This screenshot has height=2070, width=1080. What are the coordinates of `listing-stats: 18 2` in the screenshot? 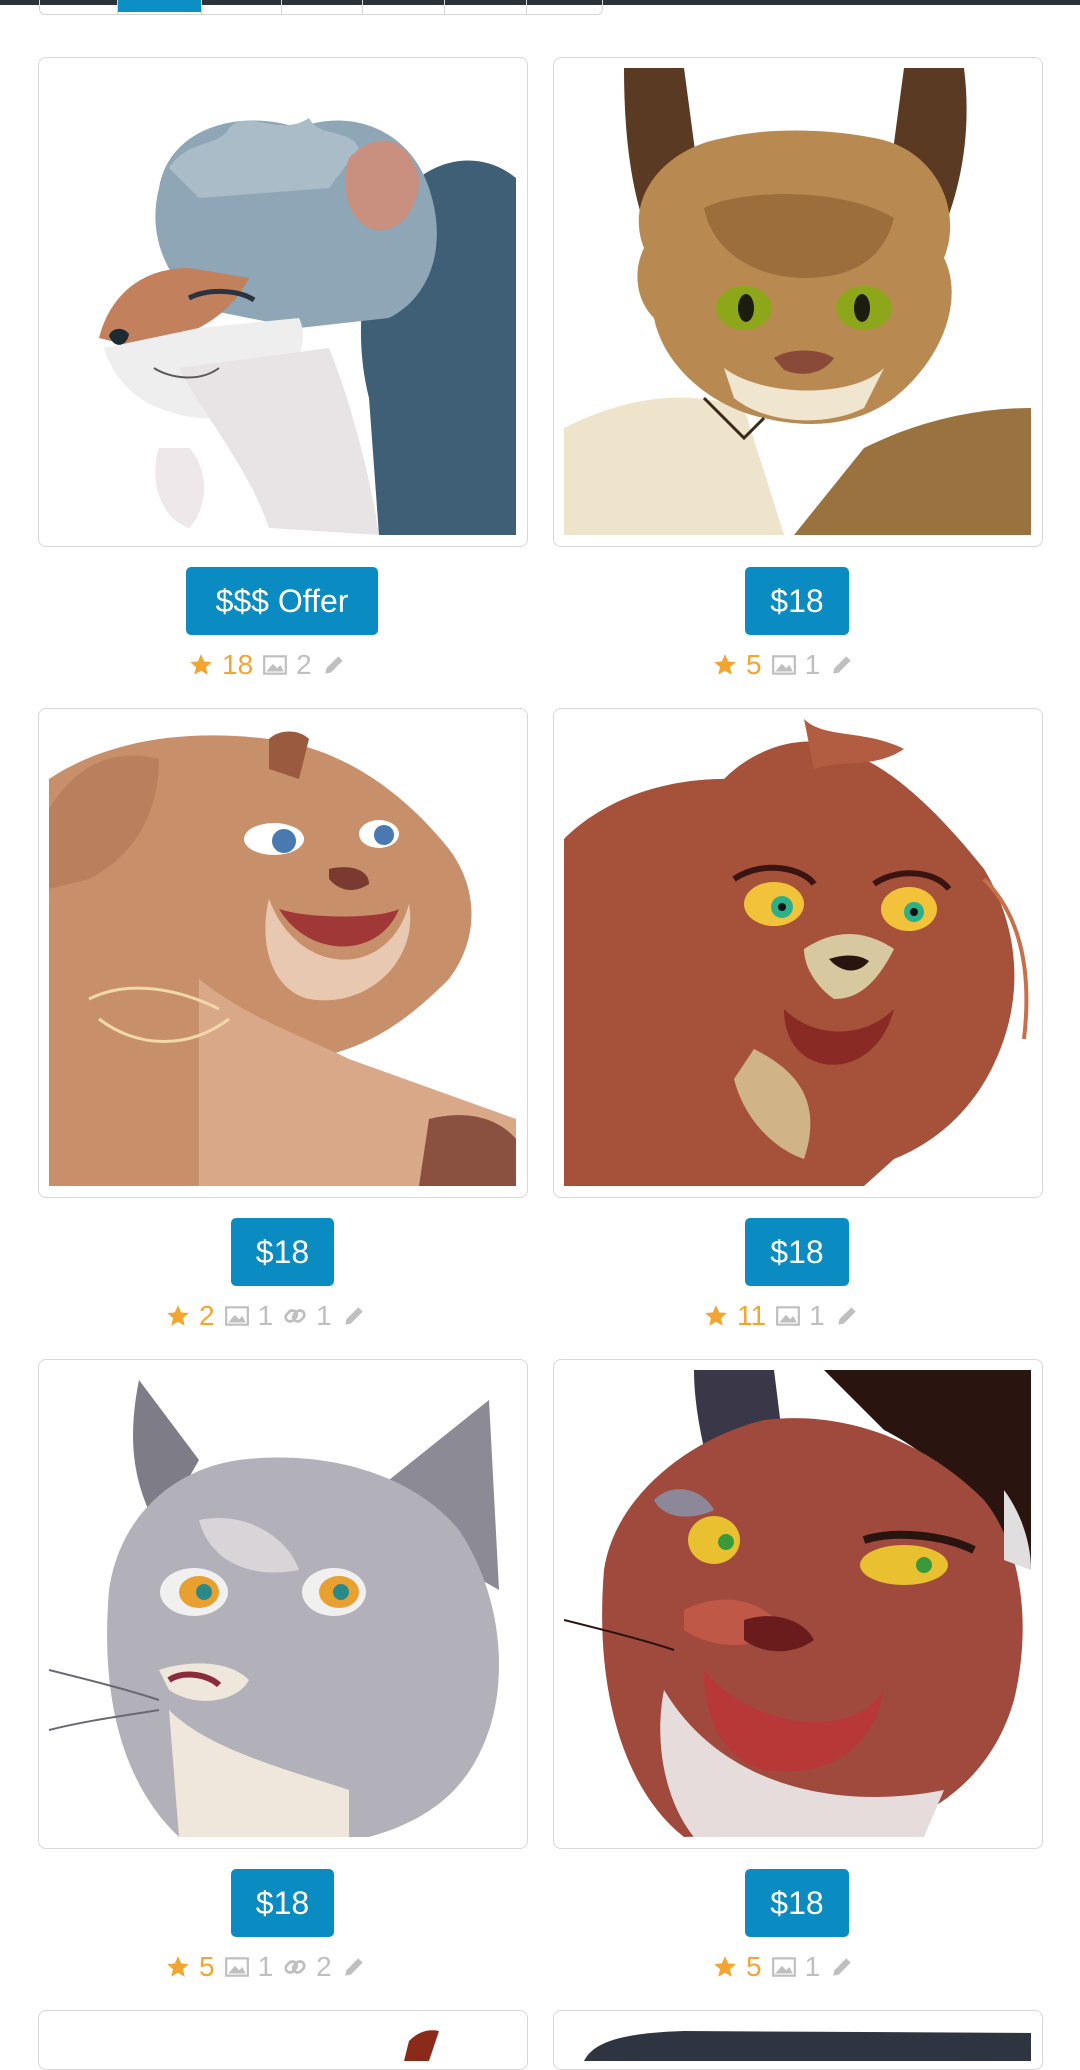 It's located at (267, 665).